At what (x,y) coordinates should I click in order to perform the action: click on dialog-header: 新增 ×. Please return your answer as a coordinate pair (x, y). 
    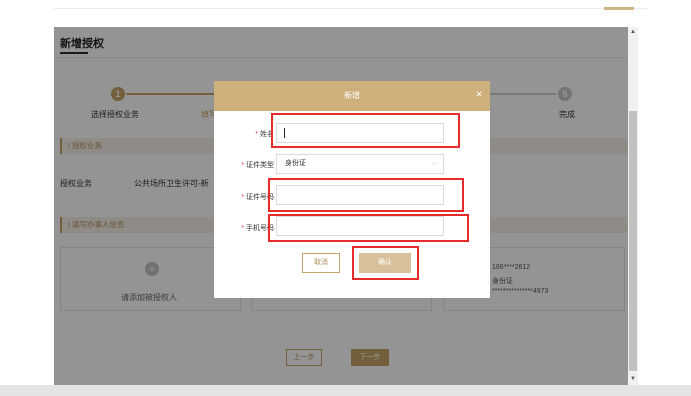
    Looking at the image, I should click on (352, 96).